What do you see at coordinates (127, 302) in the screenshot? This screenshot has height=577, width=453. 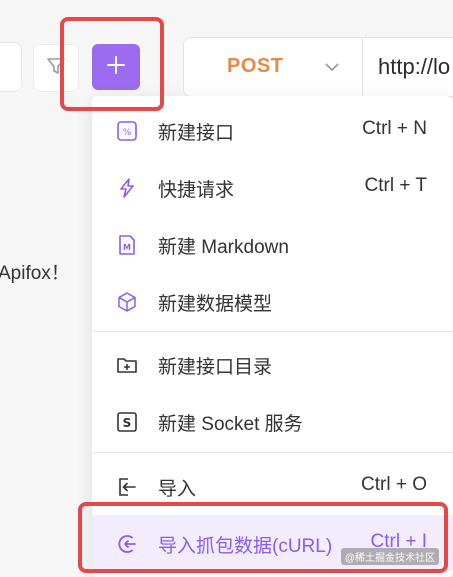 I see `cube-icon` at bounding box center [127, 302].